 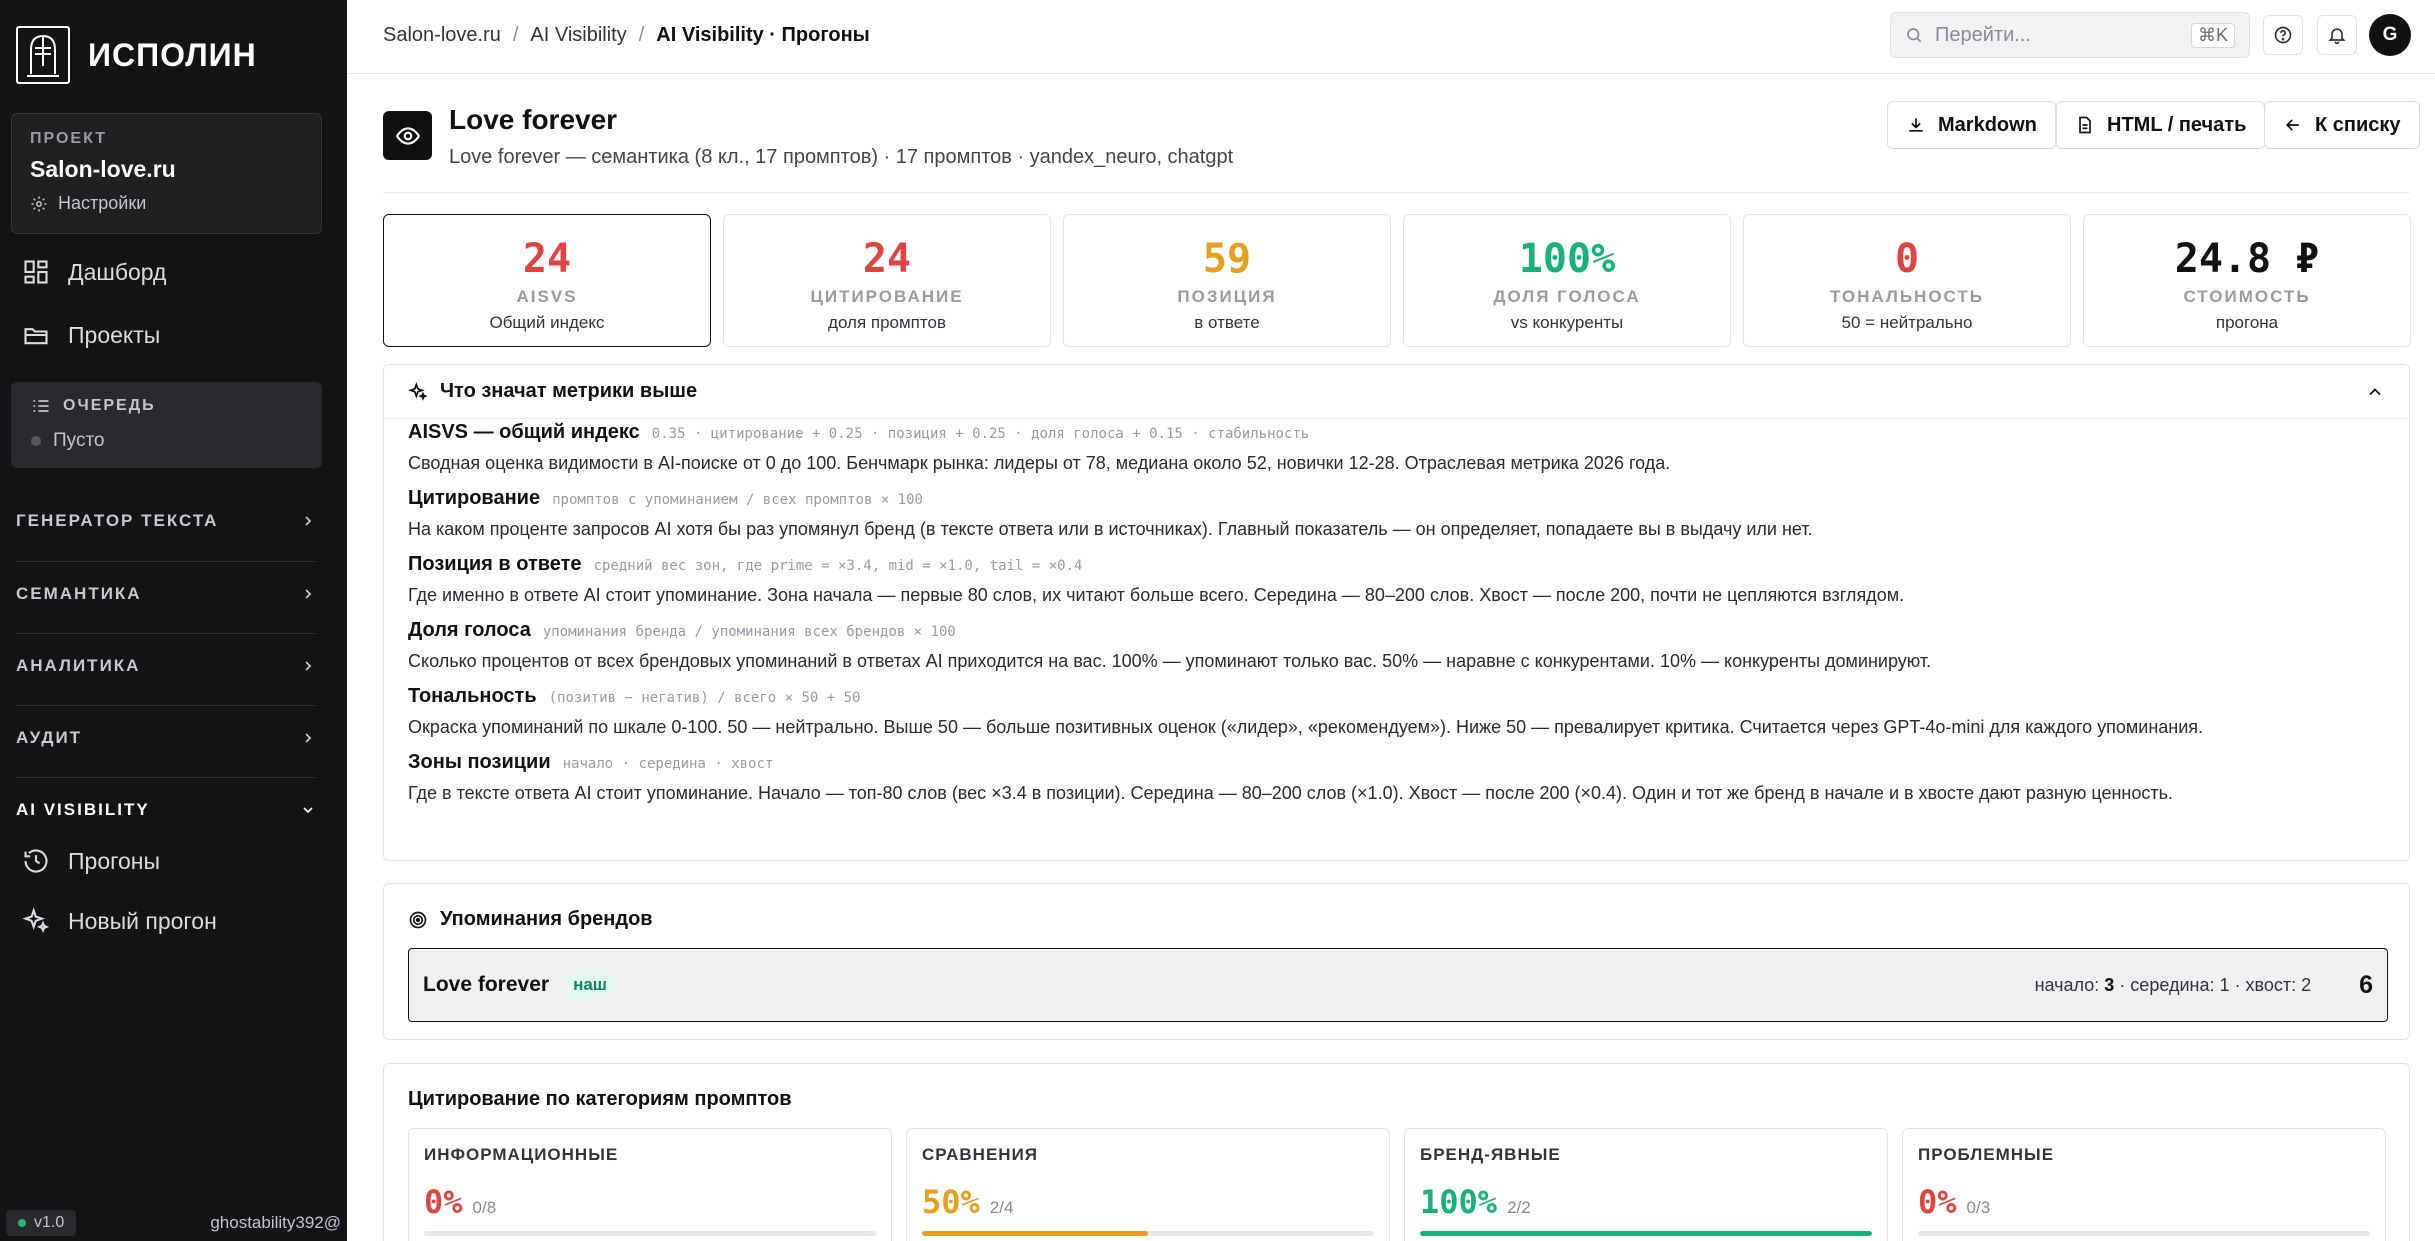 I want to click on breadcrumb-section: AI Visibility, so click(x=578, y=35).